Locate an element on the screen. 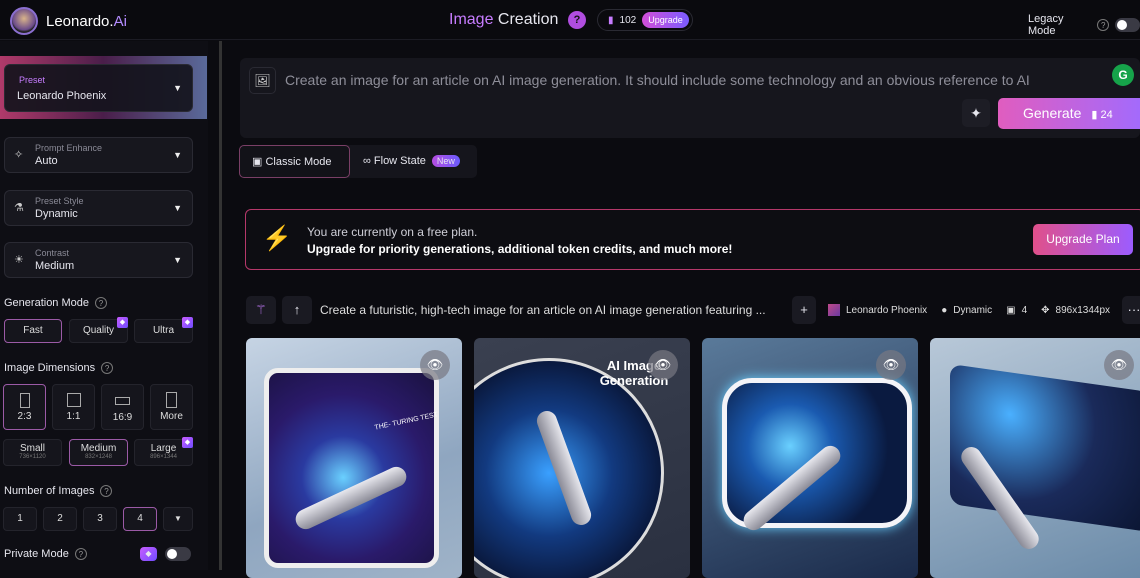 This screenshot has width=1140, height=578. size-name: Medium is located at coordinates (98, 448).